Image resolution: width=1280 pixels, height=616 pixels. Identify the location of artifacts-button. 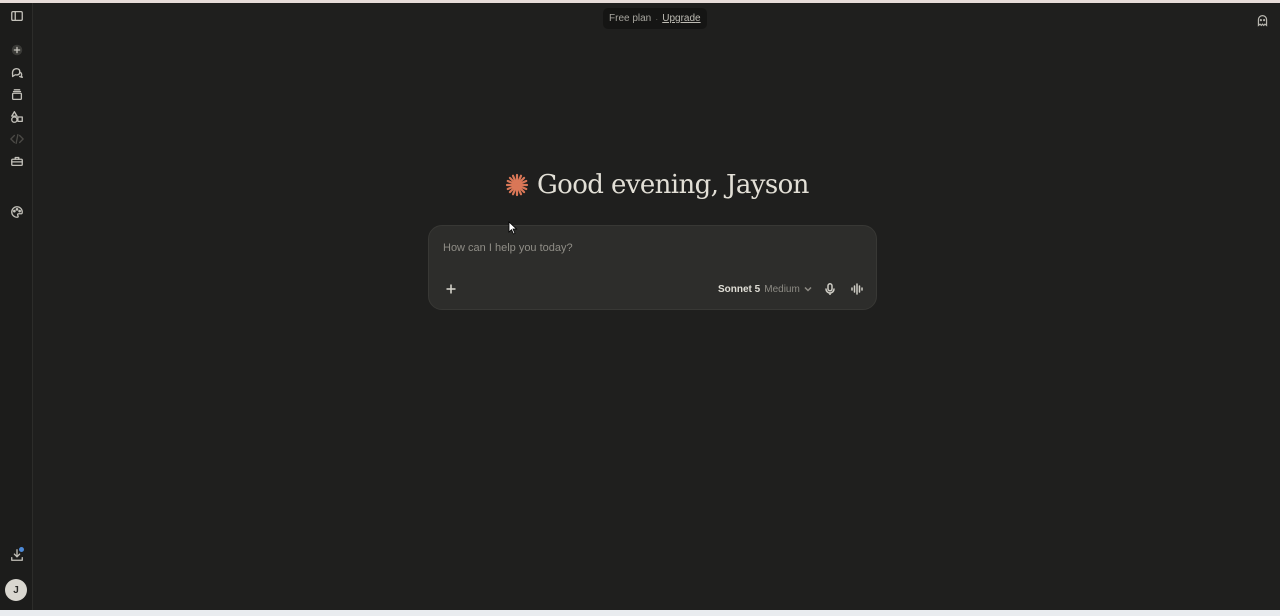
(17, 117).